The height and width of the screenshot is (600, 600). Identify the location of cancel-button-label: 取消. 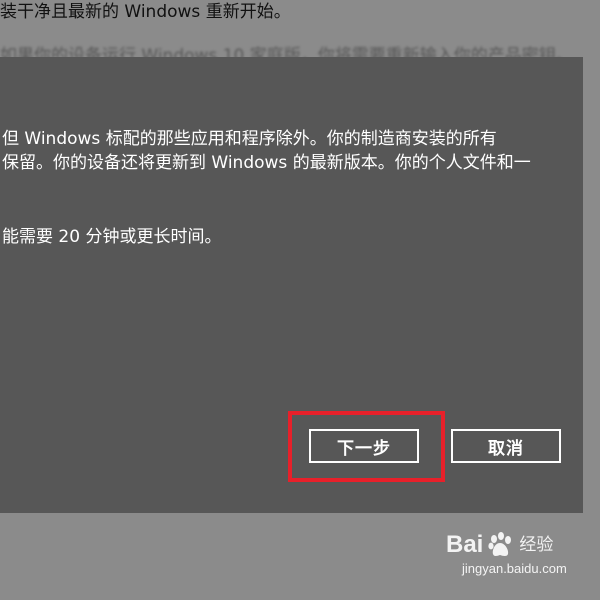
(506, 448).